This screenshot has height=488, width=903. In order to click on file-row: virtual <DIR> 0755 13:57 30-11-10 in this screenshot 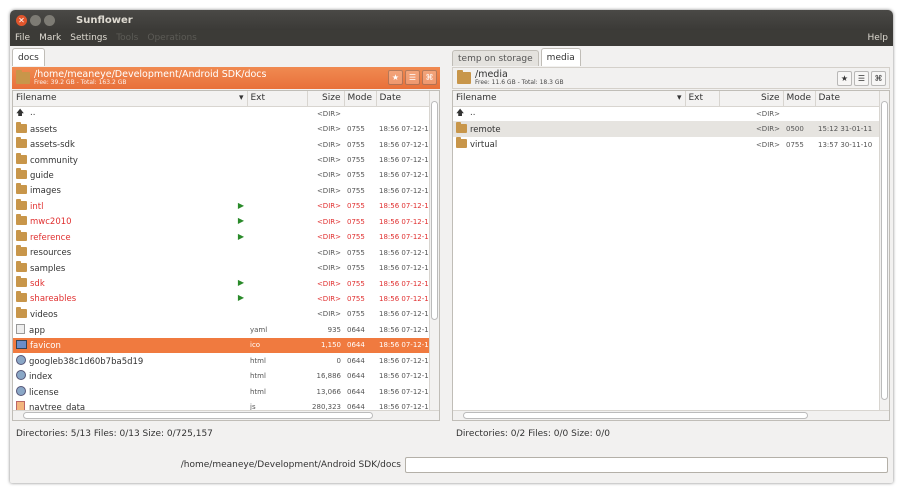, I will do `click(666, 144)`.